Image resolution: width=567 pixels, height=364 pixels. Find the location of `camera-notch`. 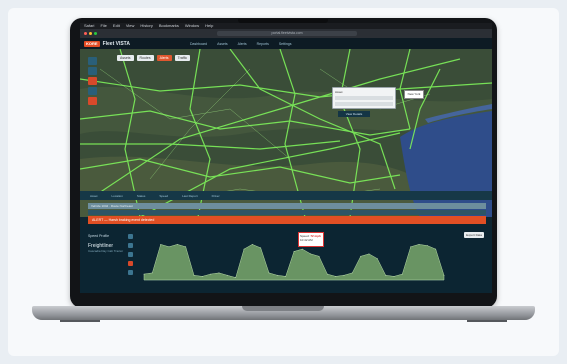

camera-notch is located at coordinates (283, 21).